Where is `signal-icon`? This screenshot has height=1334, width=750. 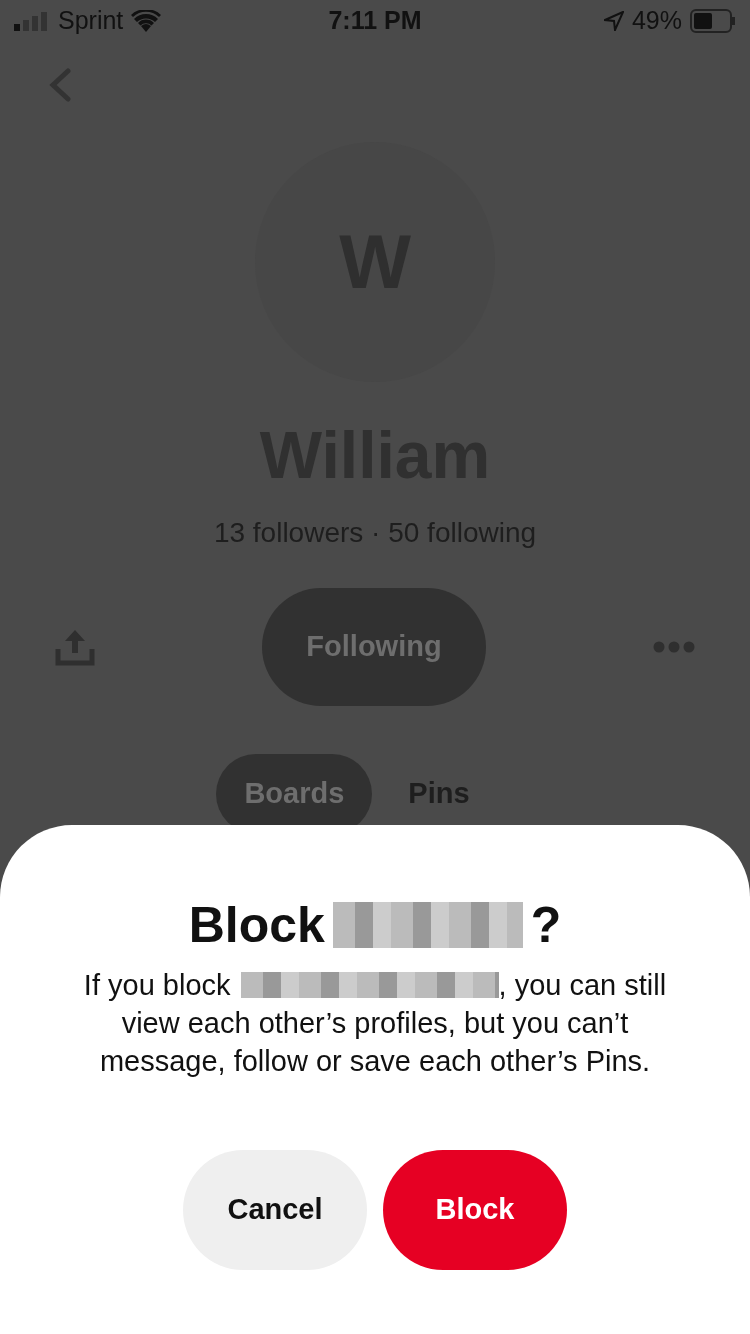 signal-icon is located at coordinates (32, 21).